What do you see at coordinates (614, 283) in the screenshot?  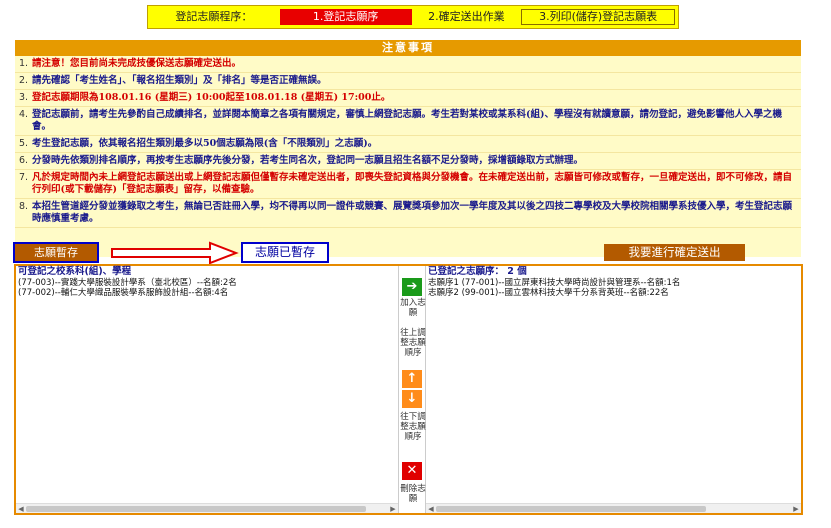 I see `list-item: 志願序1 (77-001)--國立屏東科技大學時尚設計與管理系--名額:1名` at bounding box center [614, 283].